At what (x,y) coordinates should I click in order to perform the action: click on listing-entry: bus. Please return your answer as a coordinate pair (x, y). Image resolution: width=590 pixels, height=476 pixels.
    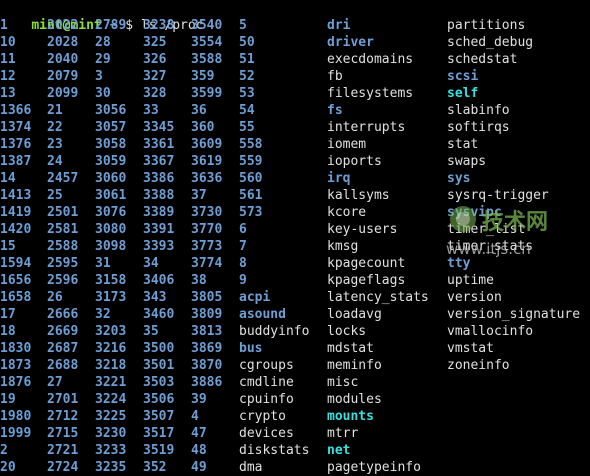
    Looking at the image, I should click on (251, 348).